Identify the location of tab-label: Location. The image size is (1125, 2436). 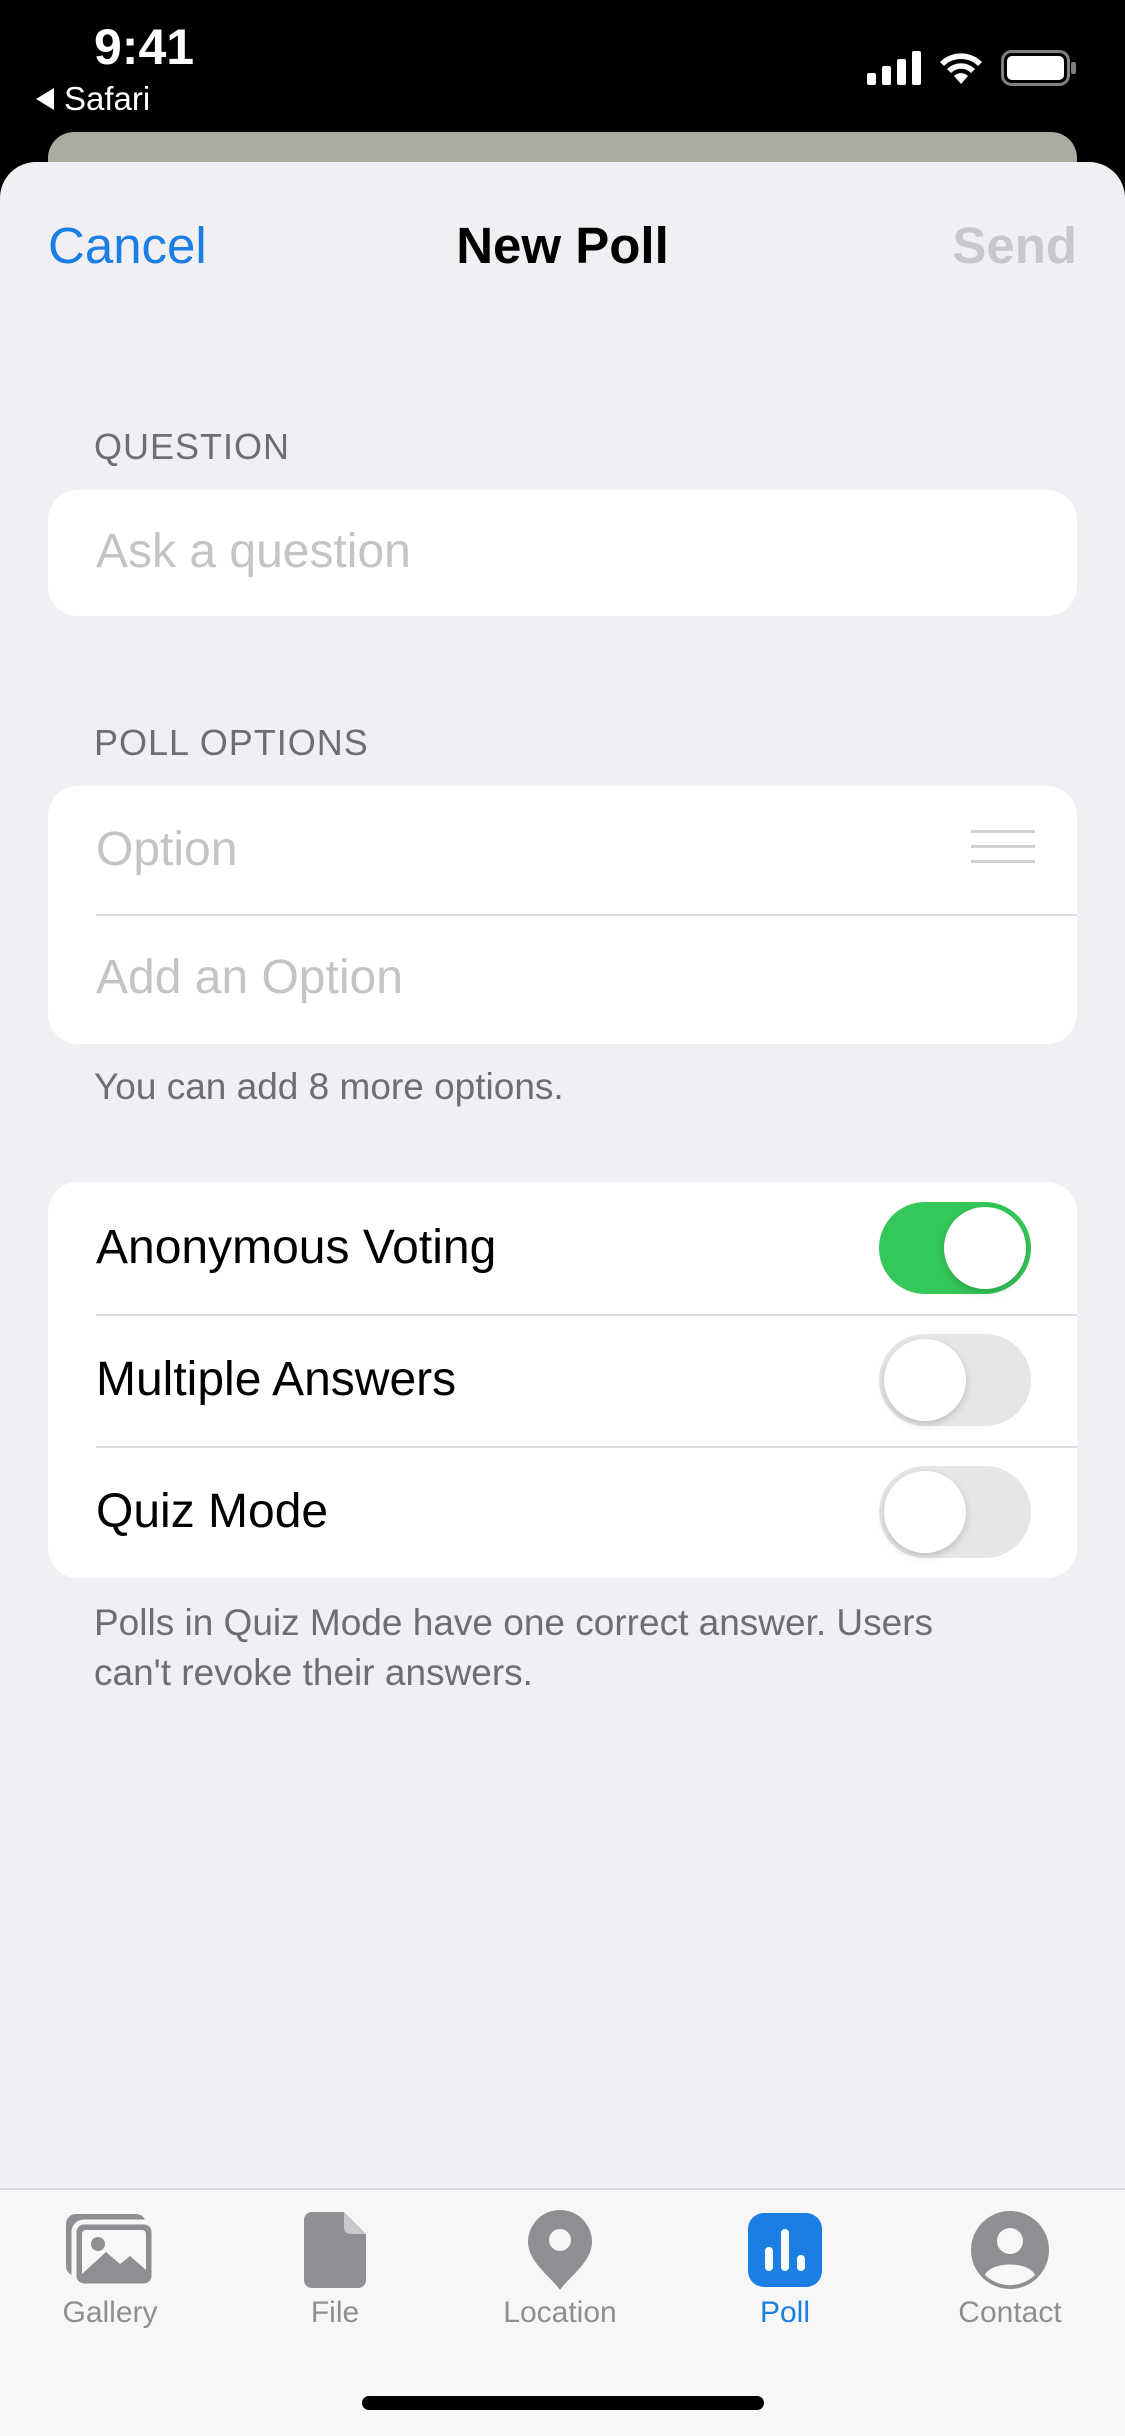
(560, 2312).